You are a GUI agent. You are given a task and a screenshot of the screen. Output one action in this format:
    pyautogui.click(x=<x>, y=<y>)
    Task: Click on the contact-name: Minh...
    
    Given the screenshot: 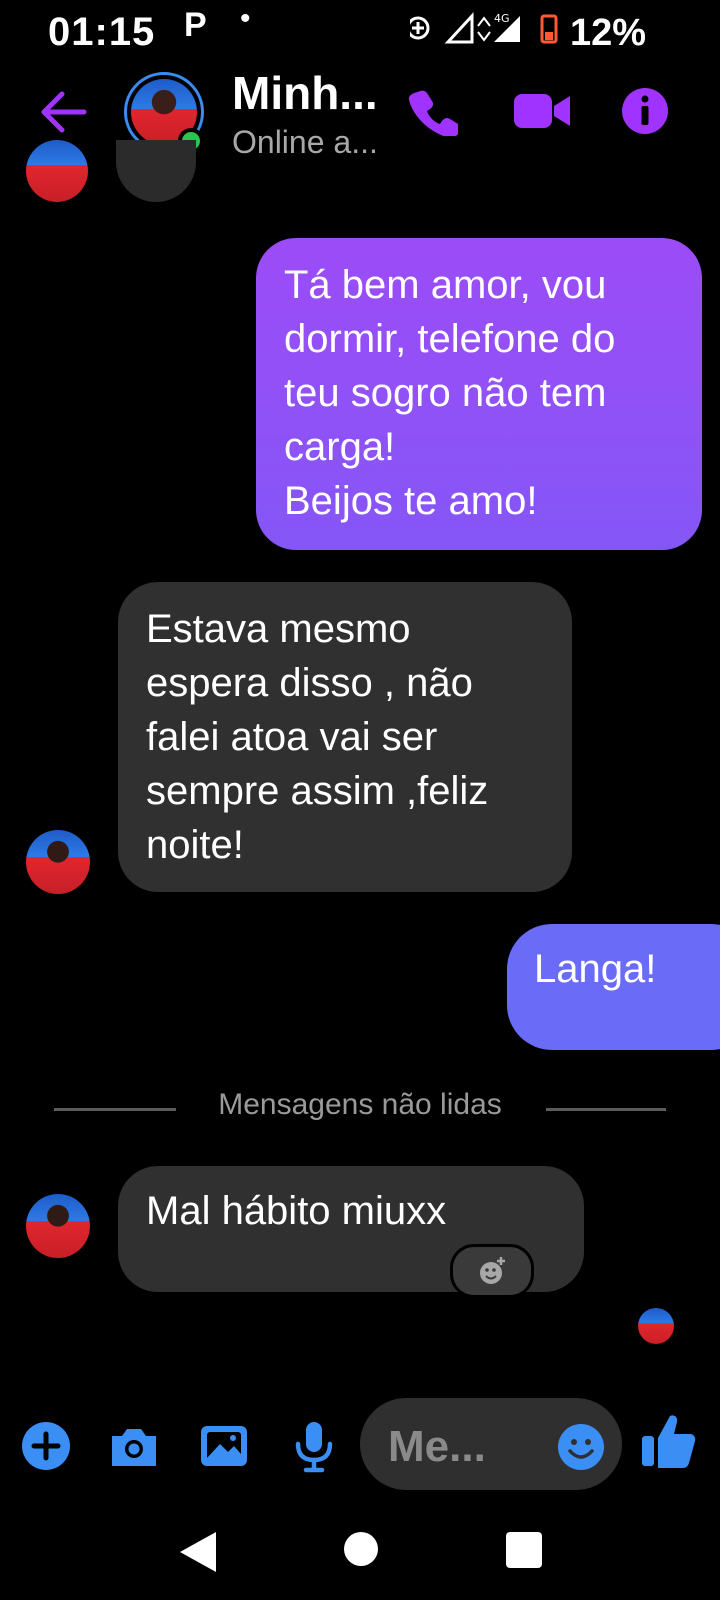 What is the action you would take?
    pyautogui.click(x=305, y=93)
    